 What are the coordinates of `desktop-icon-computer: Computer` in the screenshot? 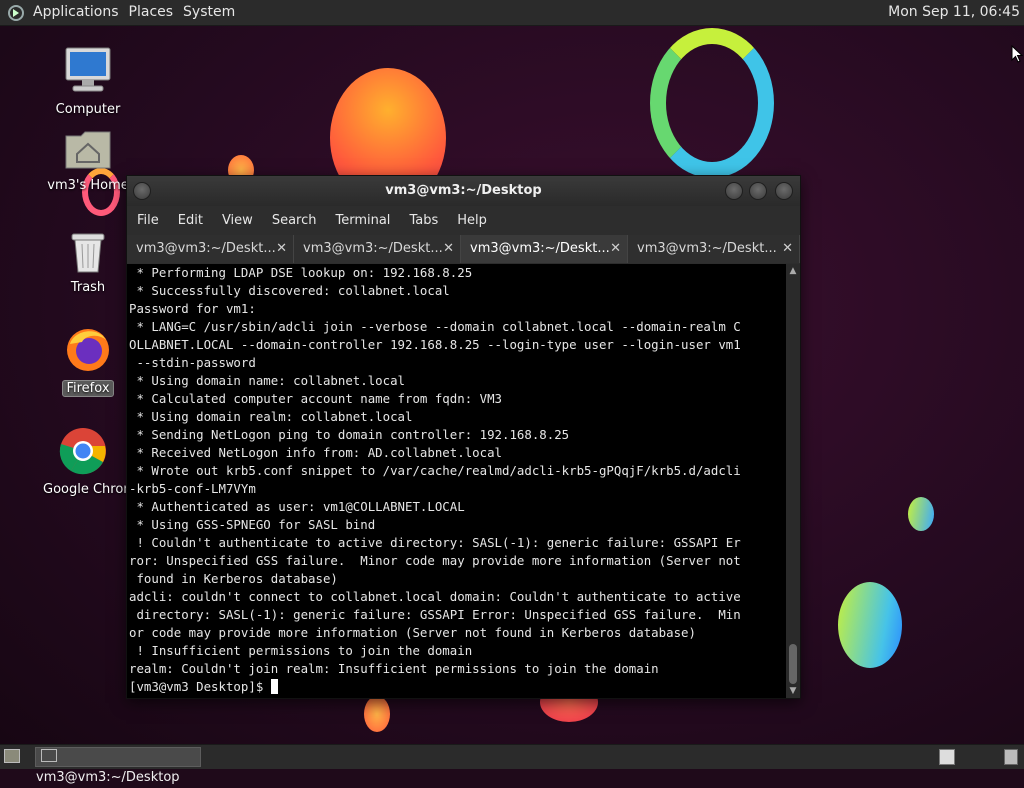 It's located at (88, 81).